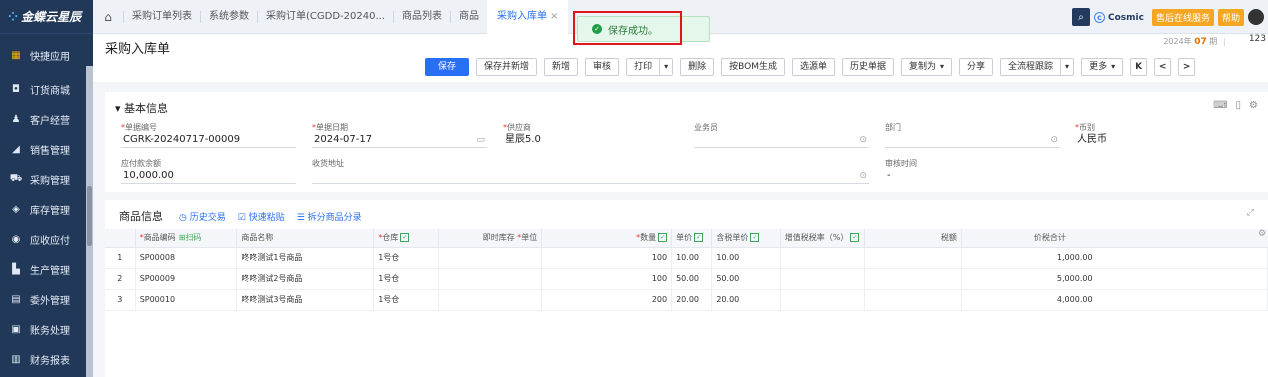 This screenshot has height=377, width=1268. What do you see at coordinates (529, 237) in the screenshot?
I see `col-unit: 单位` at bounding box center [529, 237].